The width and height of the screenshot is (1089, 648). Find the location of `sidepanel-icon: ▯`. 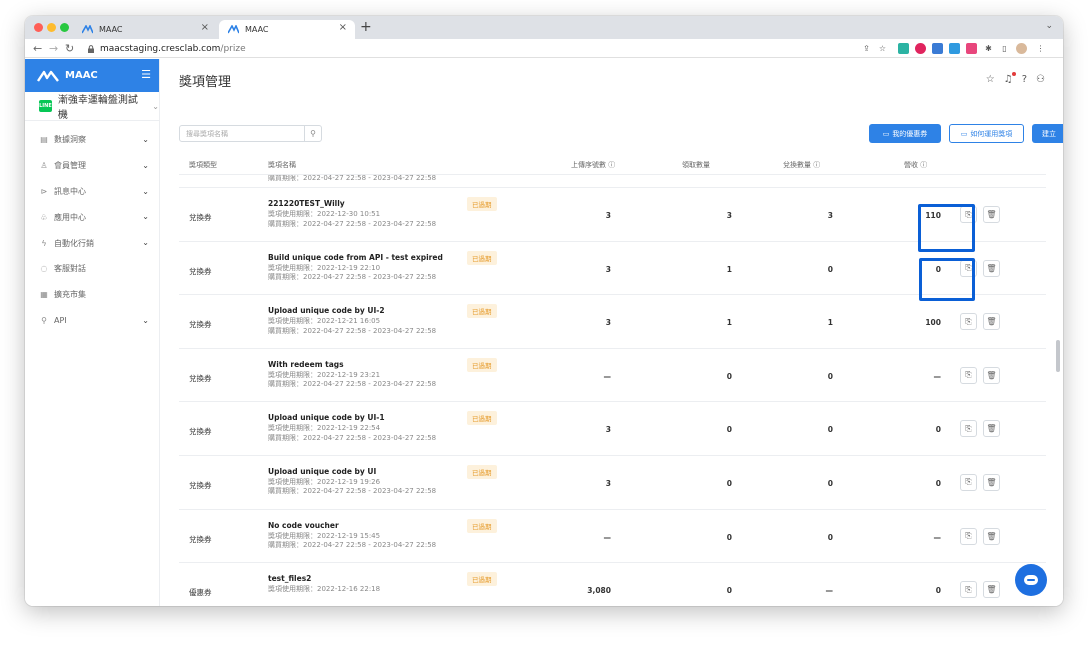

sidepanel-icon: ▯ is located at coordinates (1004, 48).